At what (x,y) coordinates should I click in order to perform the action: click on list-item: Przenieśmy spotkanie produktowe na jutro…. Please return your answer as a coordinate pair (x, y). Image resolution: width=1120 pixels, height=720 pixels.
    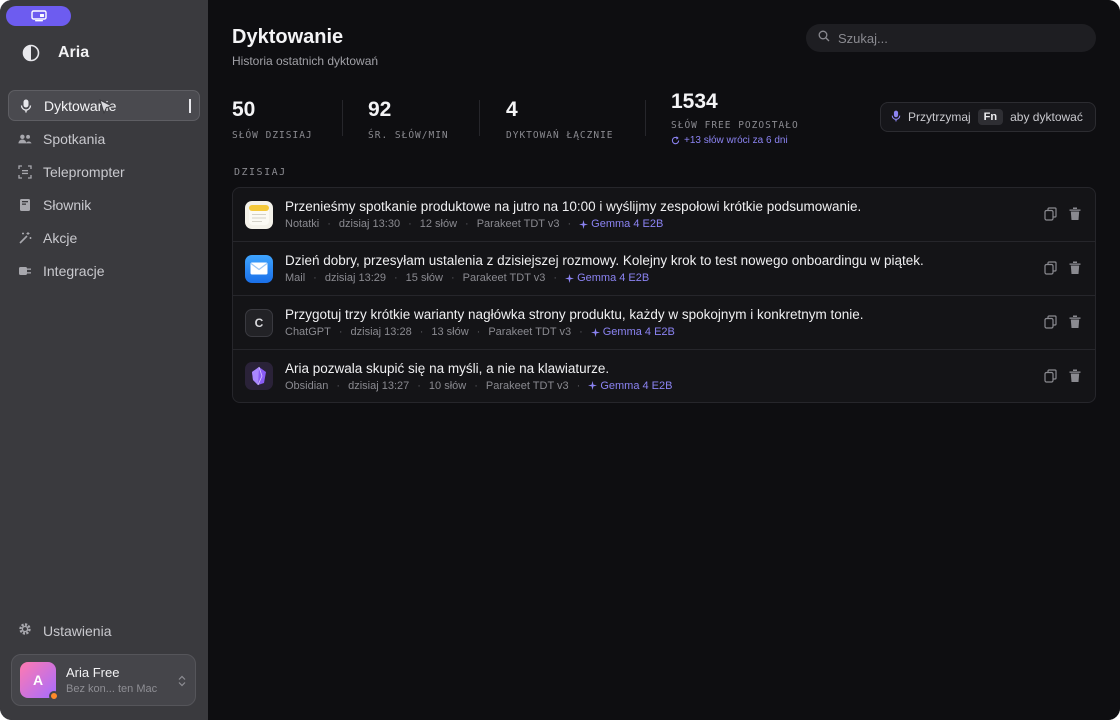
    Looking at the image, I should click on (664, 215).